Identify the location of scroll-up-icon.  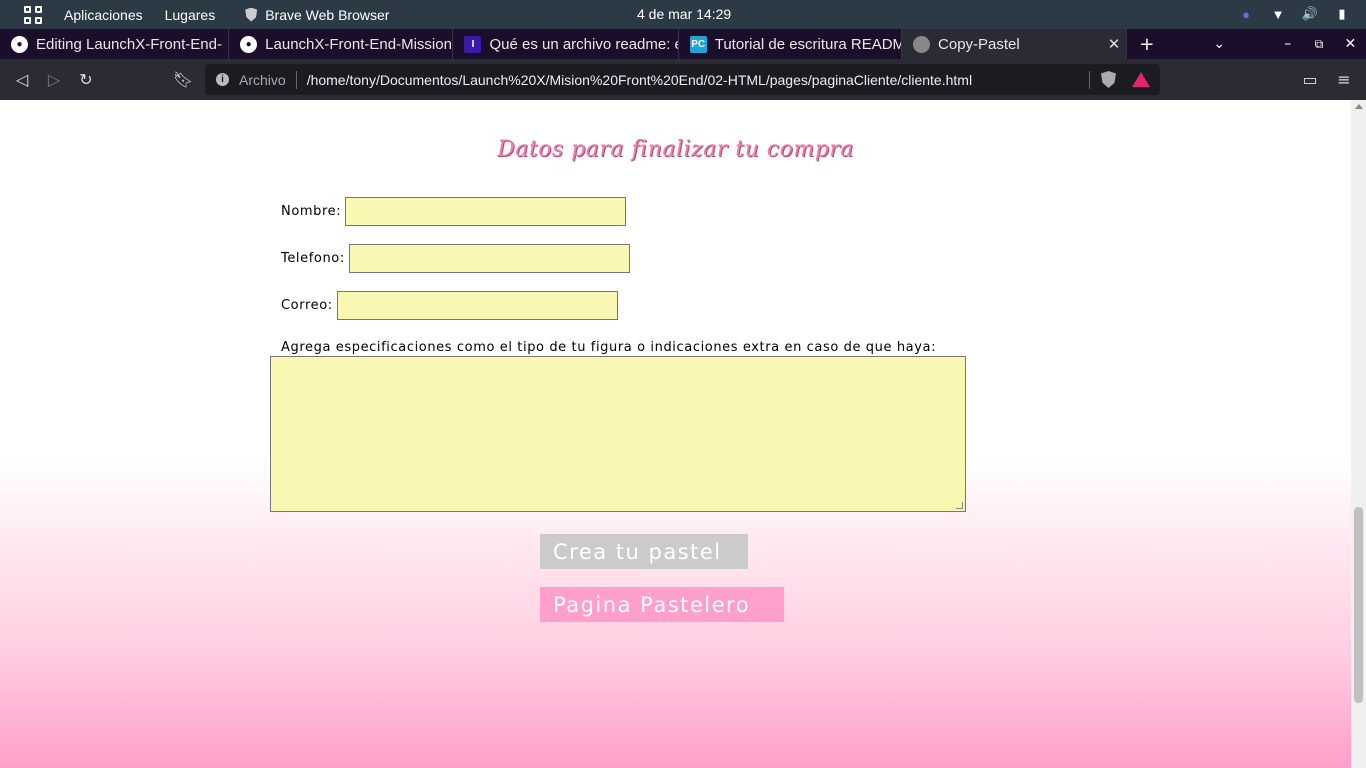
(1359, 106).